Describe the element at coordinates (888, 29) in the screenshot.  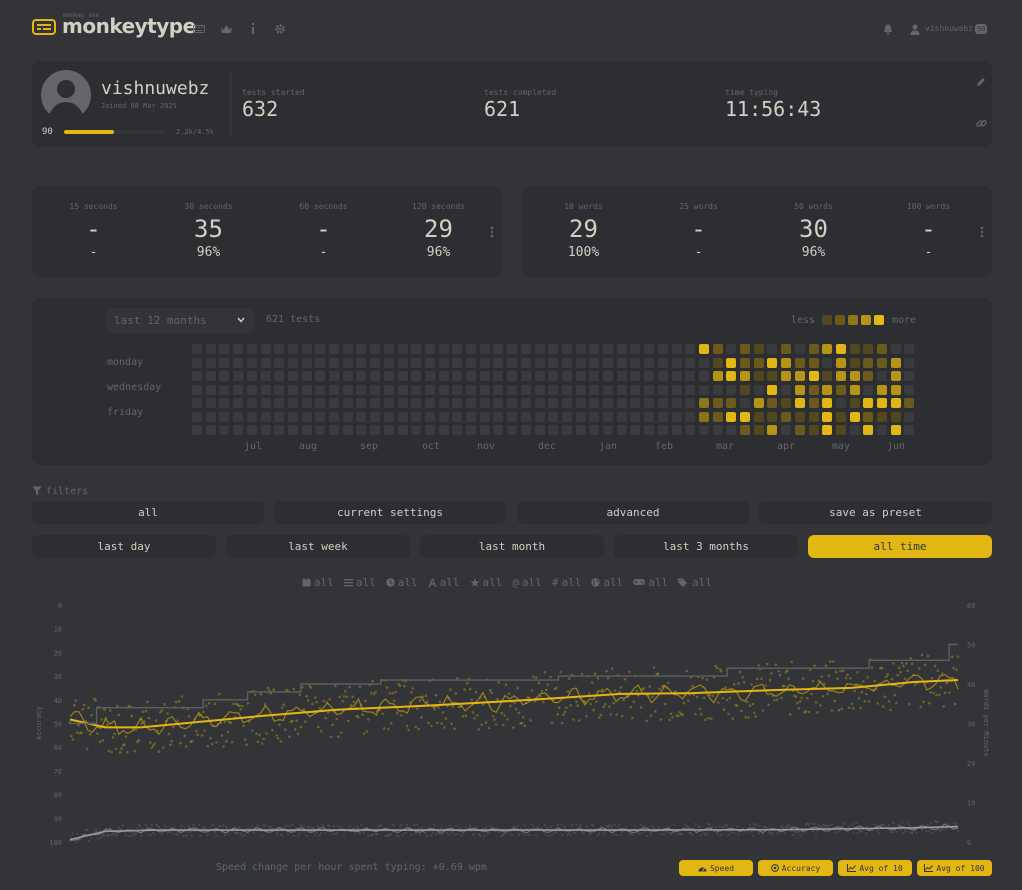
I see `bell-icon` at that location.